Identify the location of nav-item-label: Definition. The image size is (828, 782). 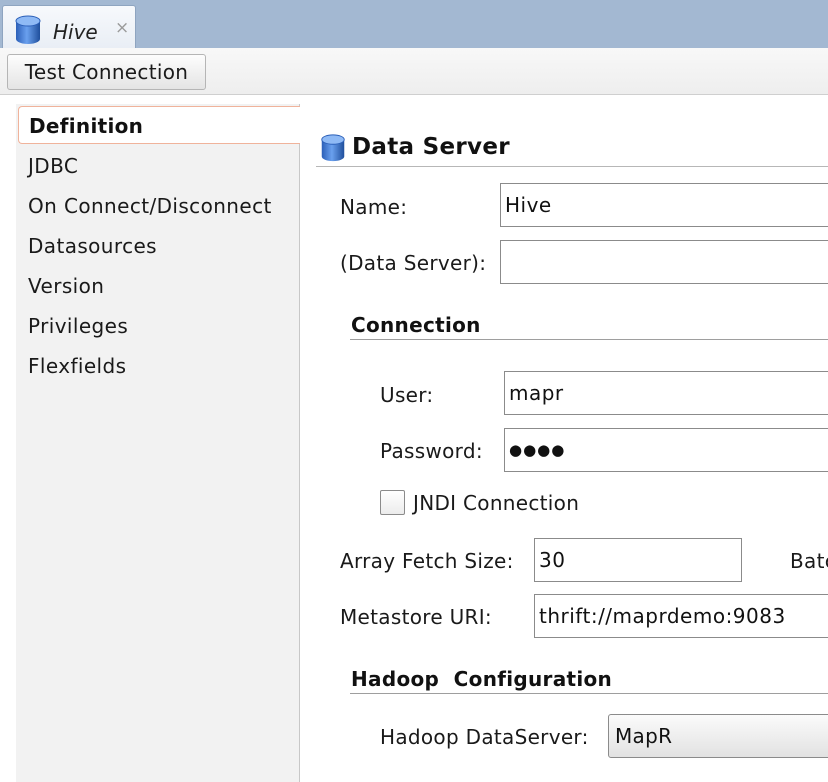
(86, 126).